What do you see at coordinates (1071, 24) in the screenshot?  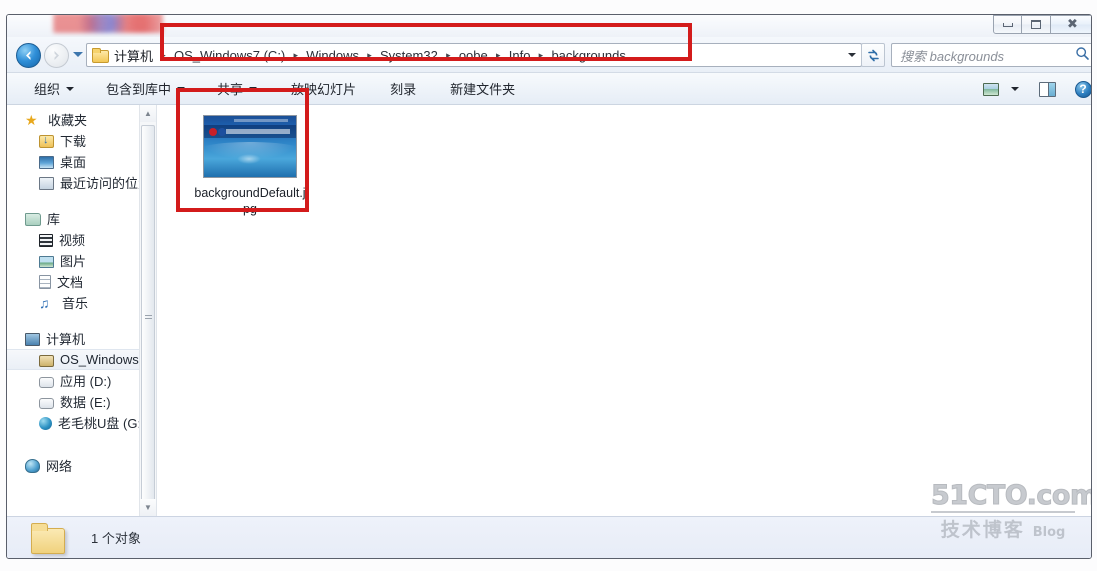 I see `close-button: ✖` at bounding box center [1071, 24].